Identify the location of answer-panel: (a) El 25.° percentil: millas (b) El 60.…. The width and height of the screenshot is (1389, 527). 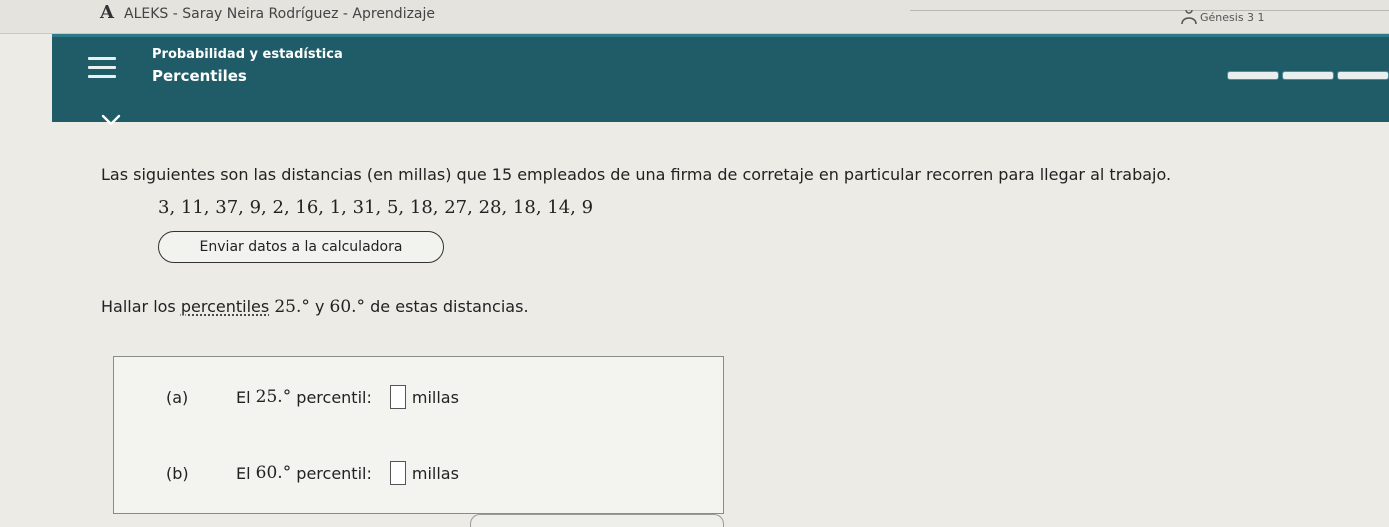
(418, 435).